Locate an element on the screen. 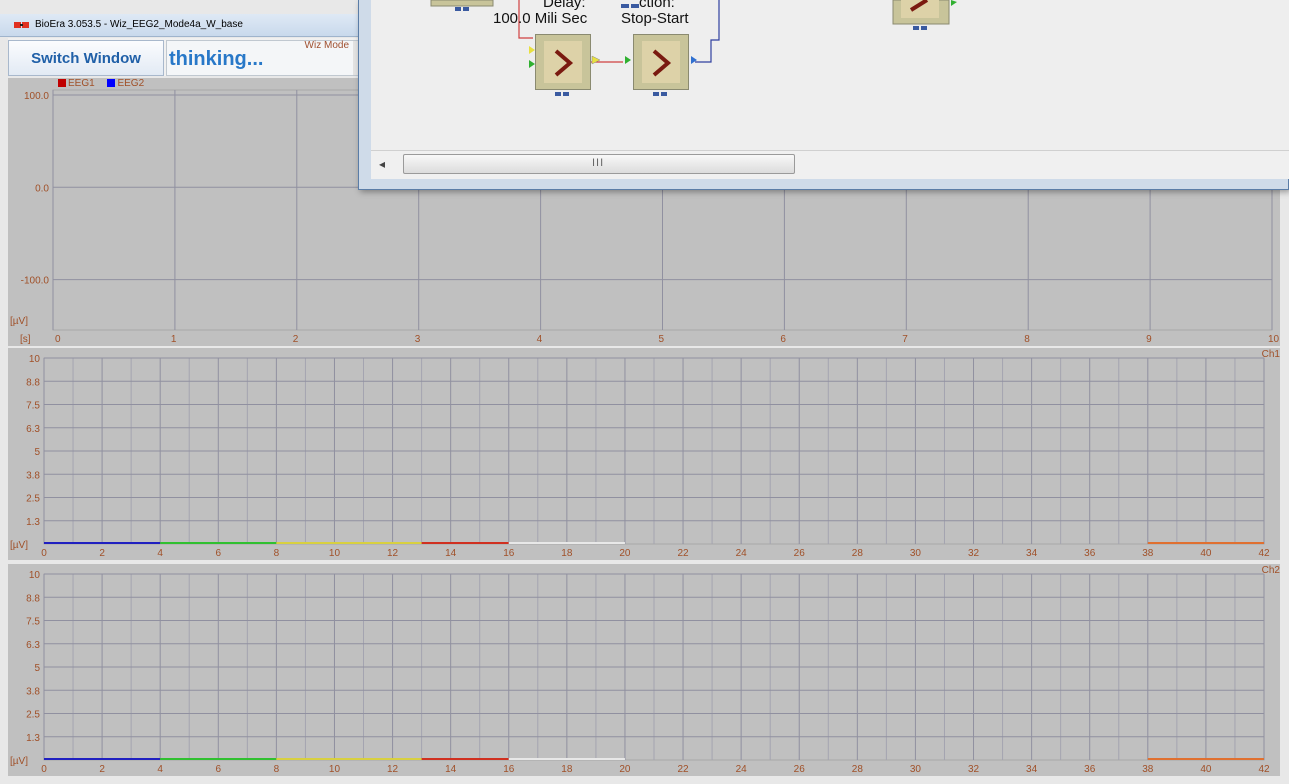 The height and width of the screenshot is (784, 1289). x-tick-label: 16 is located at coordinates (509, 769).